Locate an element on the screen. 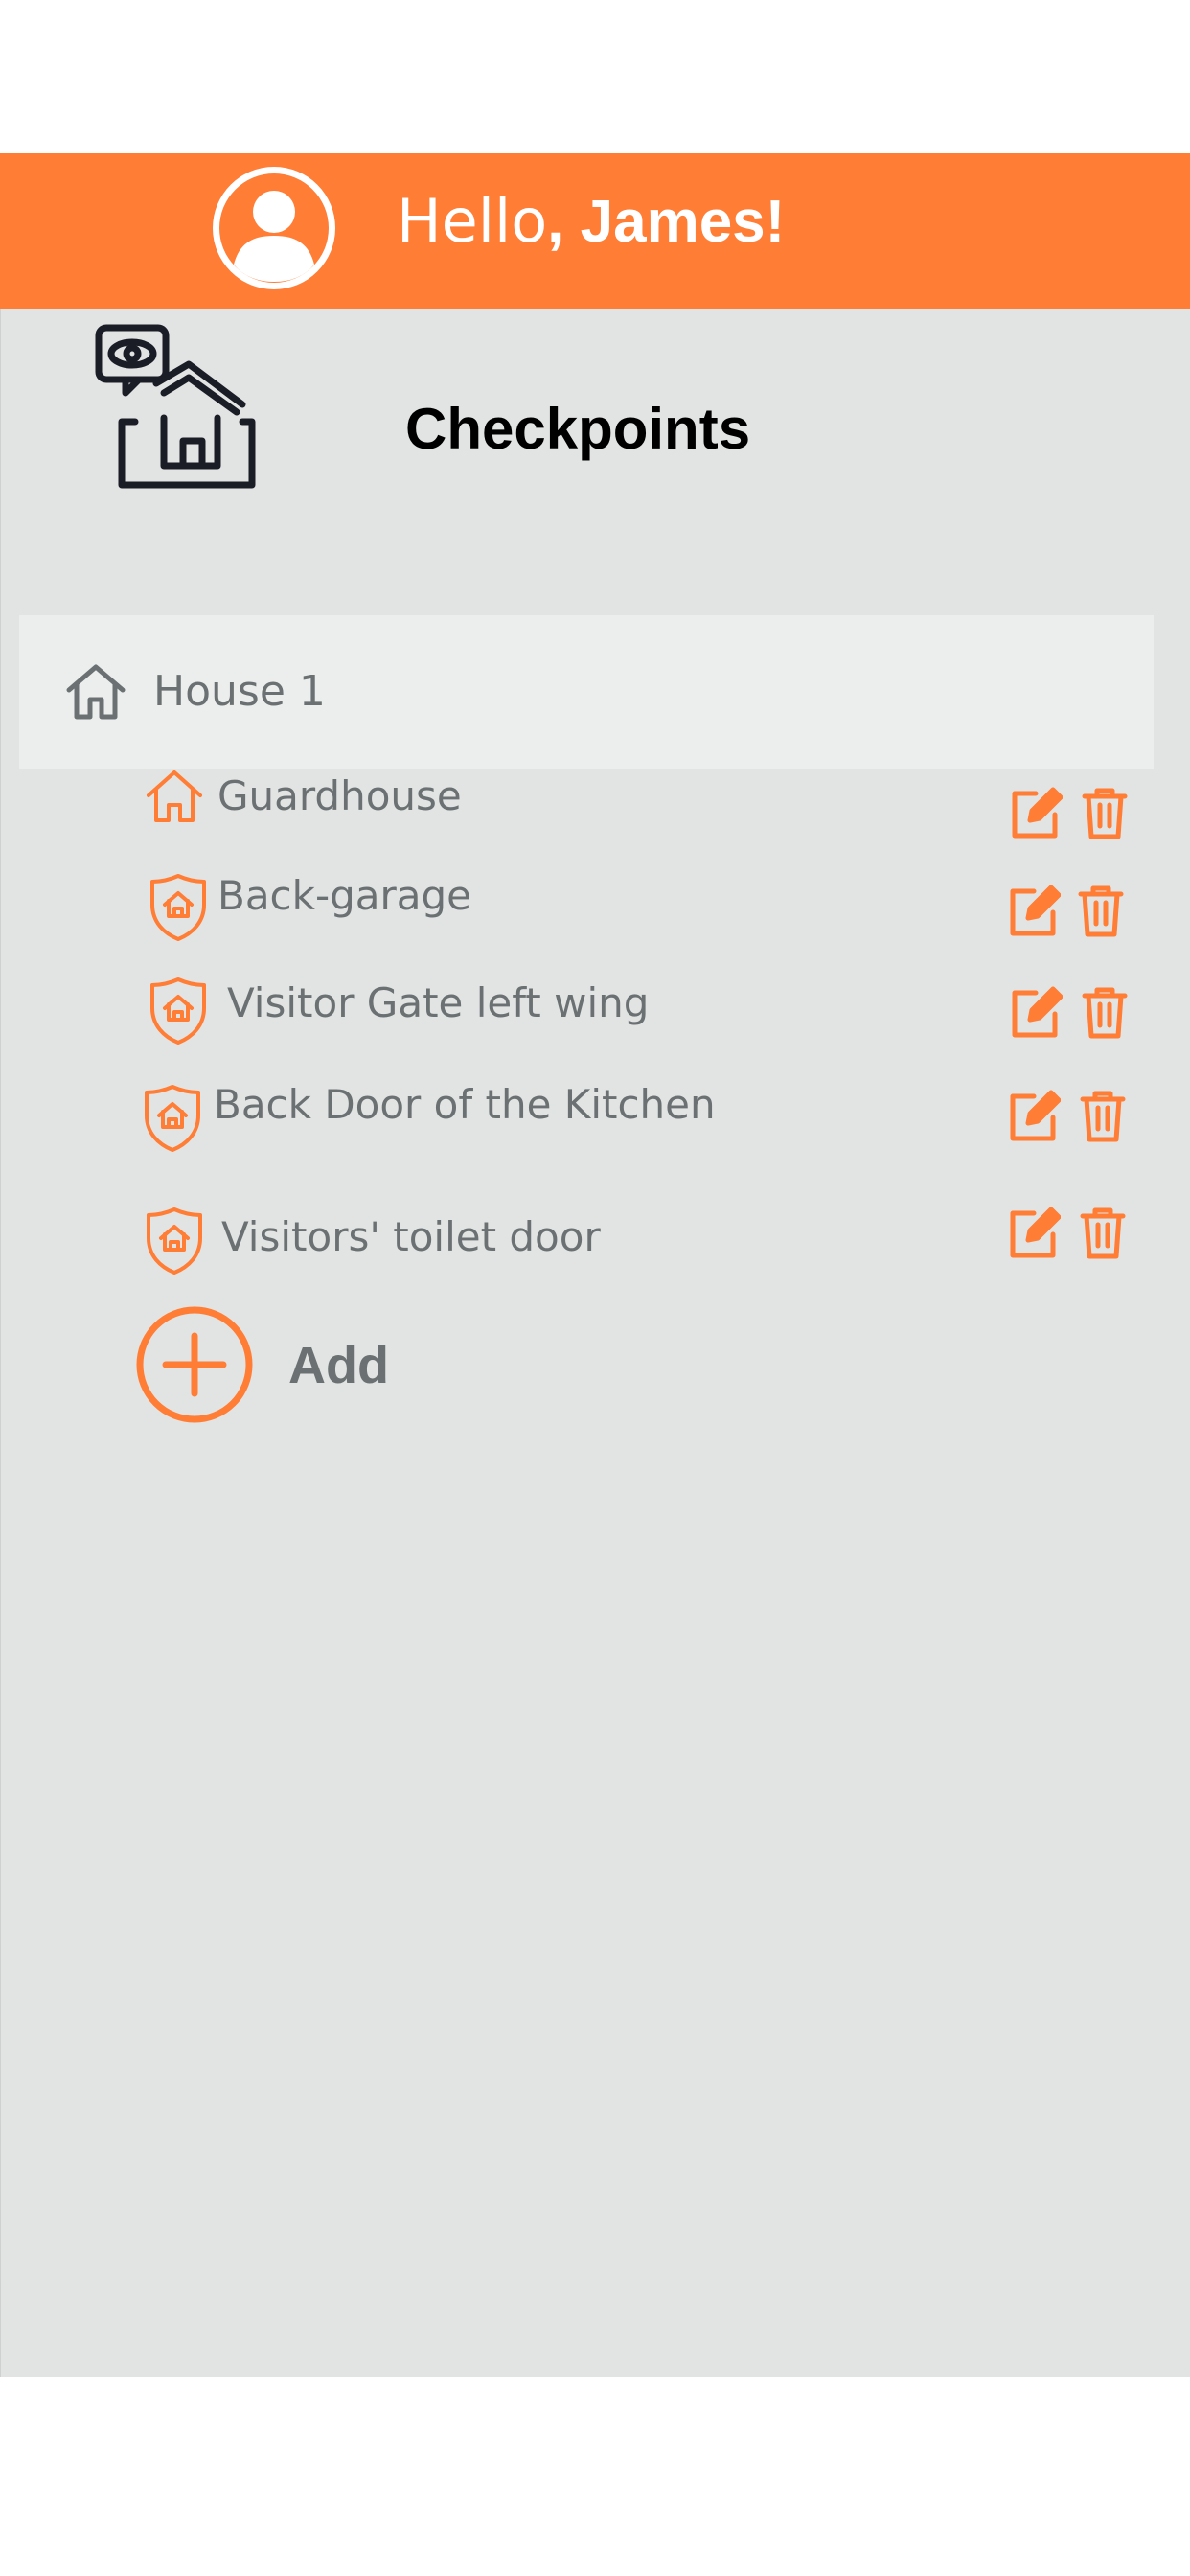 This screenshot has width=1190, height=2576. page-title: Checkpoints is located at coordinates (578, 429).